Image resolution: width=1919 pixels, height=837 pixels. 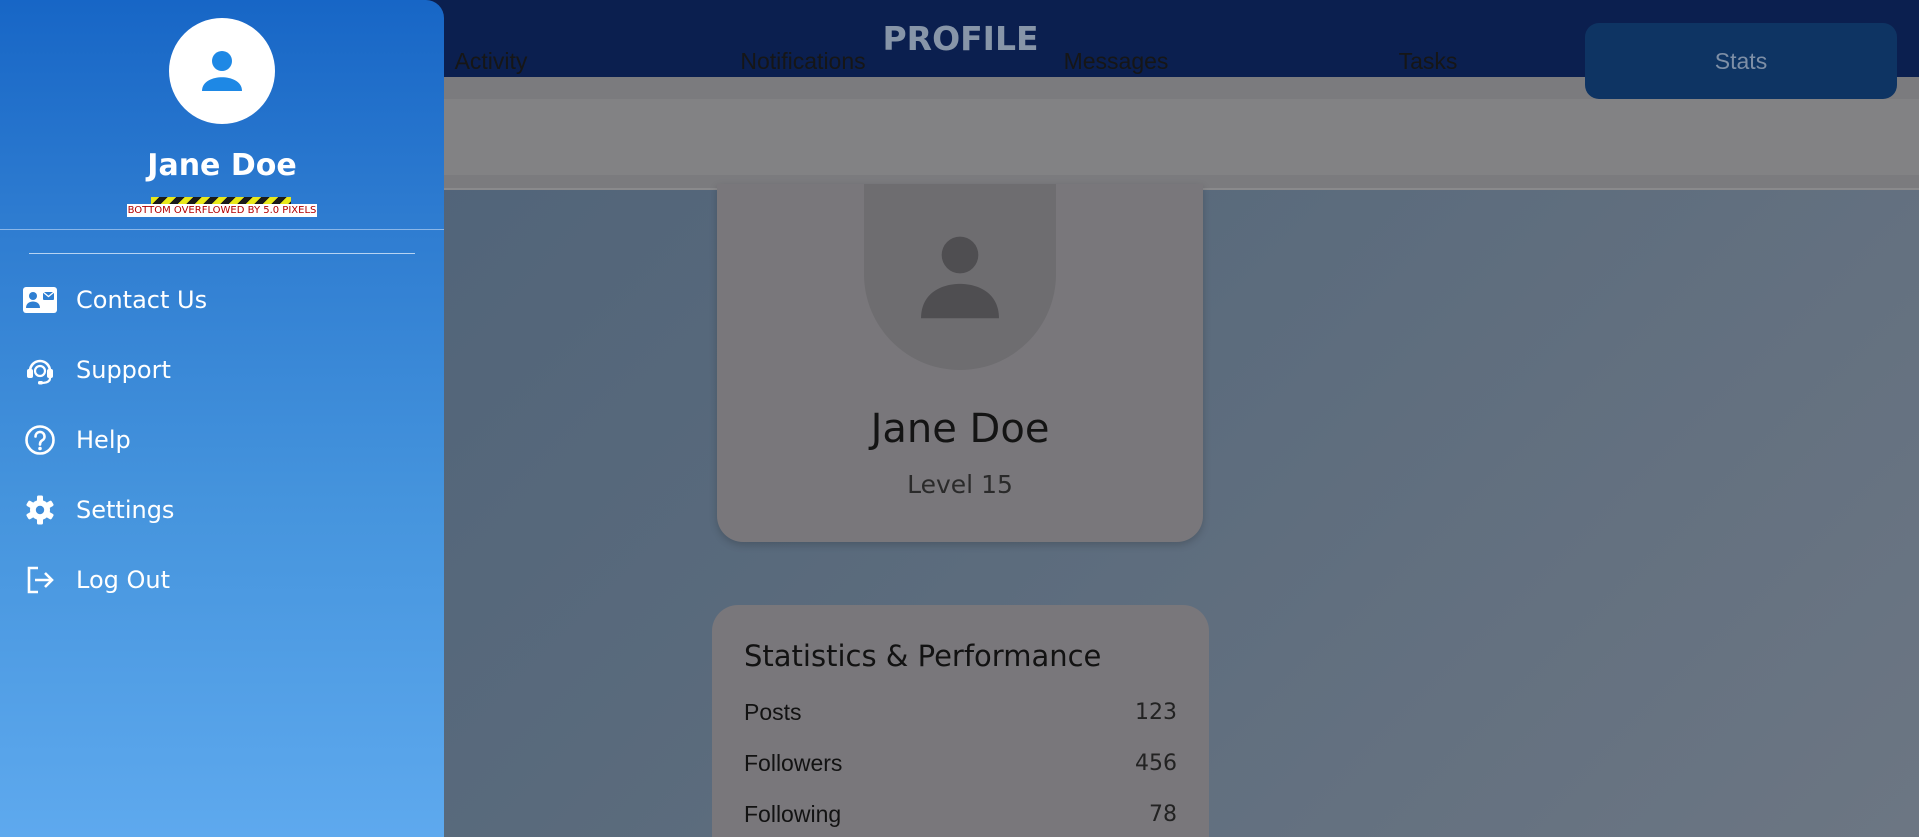 I want to click on menu-item-contact-us: Contact Us, so click(x=222, y=300).